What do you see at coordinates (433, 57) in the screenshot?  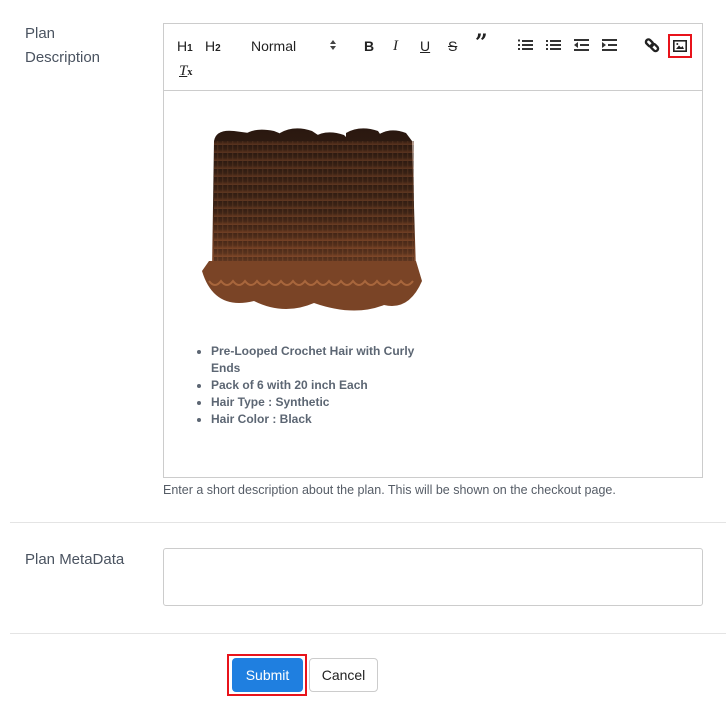 I see `editor-toolbar: H1 H2 Normal B I U S ” Tx` at bounding box center [433, 57].